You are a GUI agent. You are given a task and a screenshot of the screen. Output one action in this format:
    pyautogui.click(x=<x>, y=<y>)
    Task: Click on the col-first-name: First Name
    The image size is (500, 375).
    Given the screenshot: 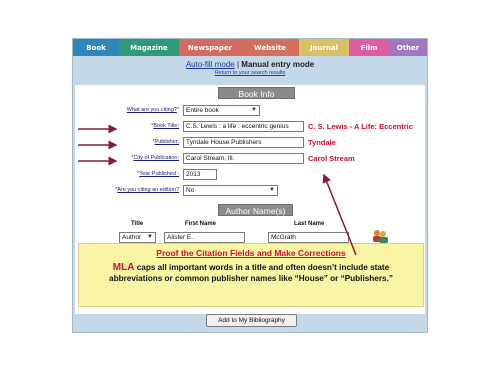 What is the action you would take?
    pyautogui.click(x=201, y=224)
    